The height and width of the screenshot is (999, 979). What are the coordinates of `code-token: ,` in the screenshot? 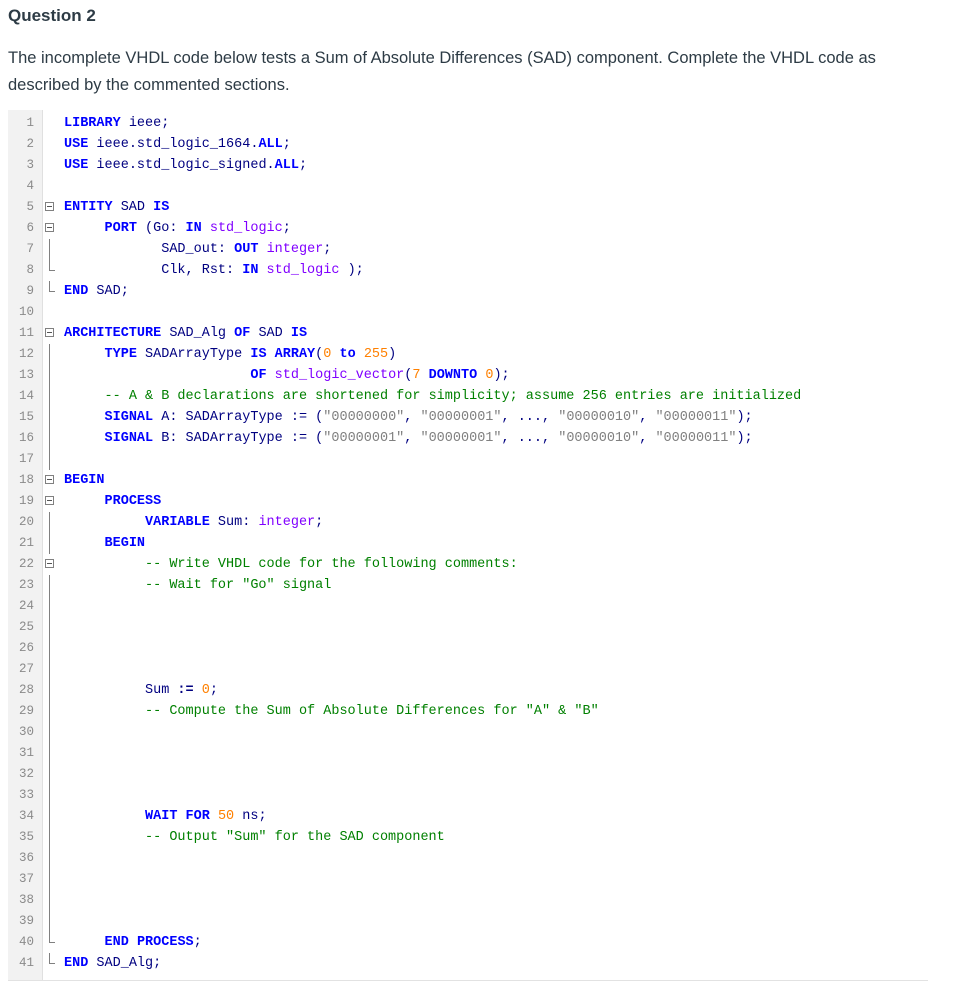 It's located at (412, 438).